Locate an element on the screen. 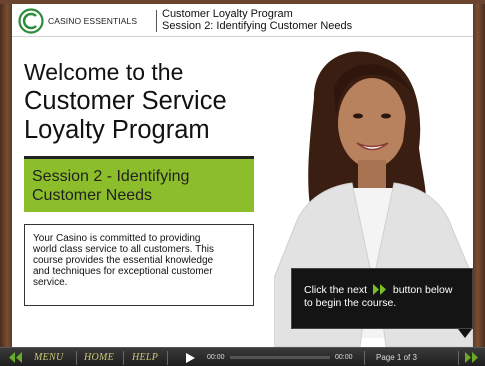  session-title: Session 2: Identifying Customer Needs is located at coordinates (257, 26).